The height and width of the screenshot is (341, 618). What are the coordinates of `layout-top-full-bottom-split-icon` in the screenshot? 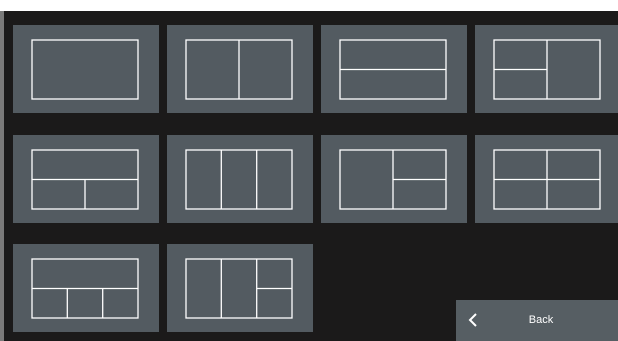 It's located at (85, 179).